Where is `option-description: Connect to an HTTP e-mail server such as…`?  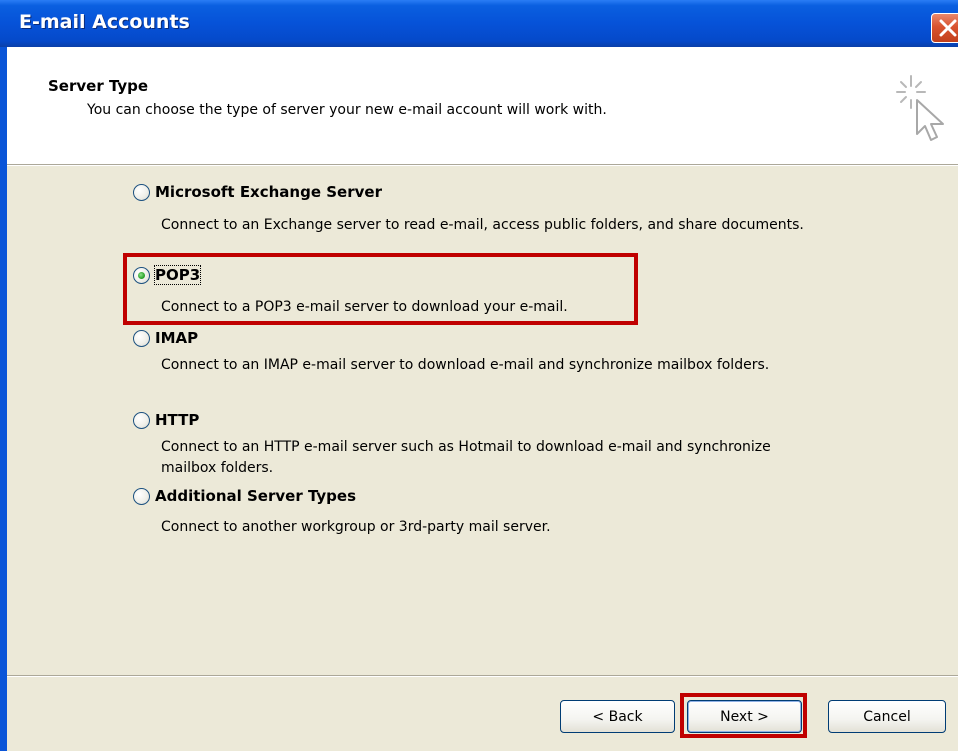 option-description: Connect to an HTTP e-mail server such as… is located at coordinates (466, 457).